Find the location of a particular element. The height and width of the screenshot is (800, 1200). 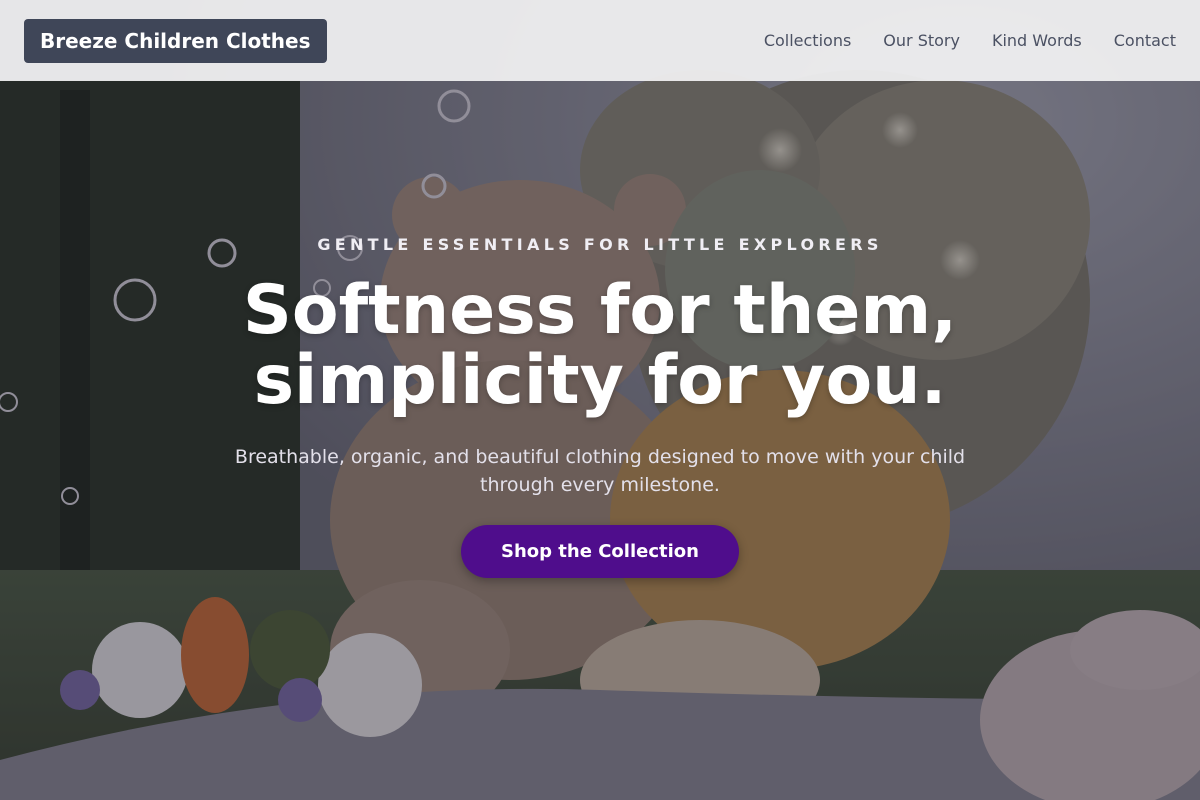

hero-eyebrow: GENTLE ESSENTIALS FOR LITTLE EXPLORERS is located at coordinates (600, 244).